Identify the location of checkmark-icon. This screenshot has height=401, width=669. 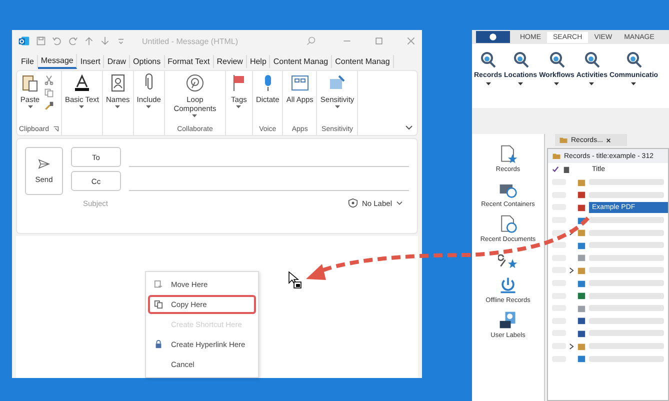
(555, 169).